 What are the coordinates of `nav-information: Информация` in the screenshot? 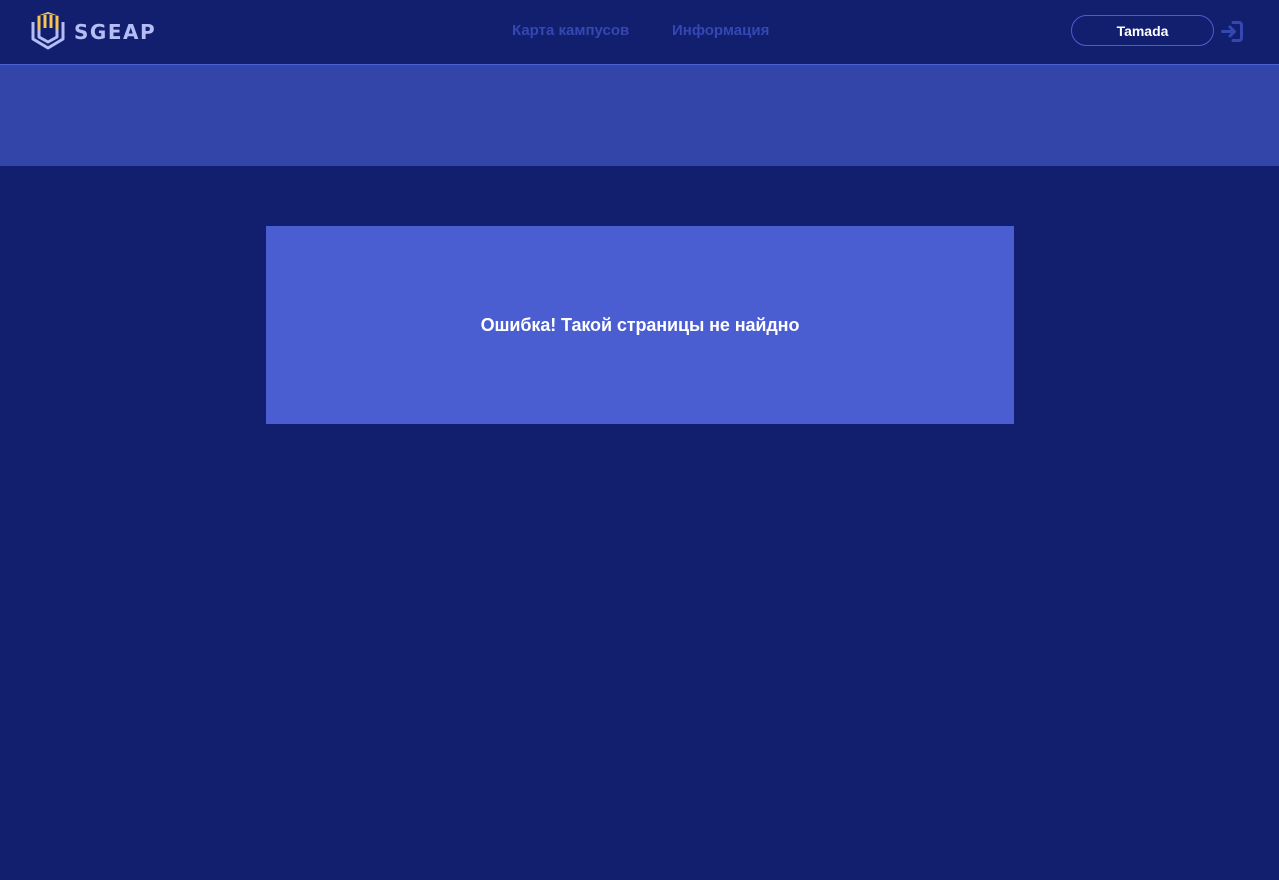 It's located at (720, 30).